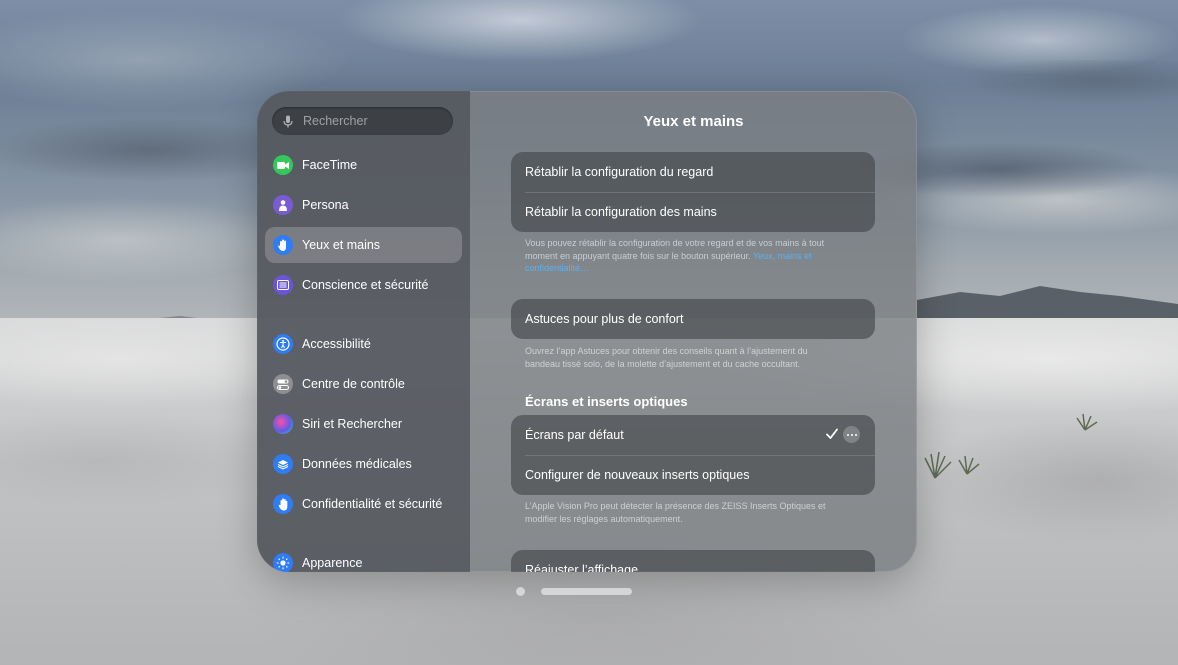 This screenshot has height=665, width=1178. Describe the element at coordinates (283, 504) in the screenshot. I see `privacy-hand-icon` at that location.